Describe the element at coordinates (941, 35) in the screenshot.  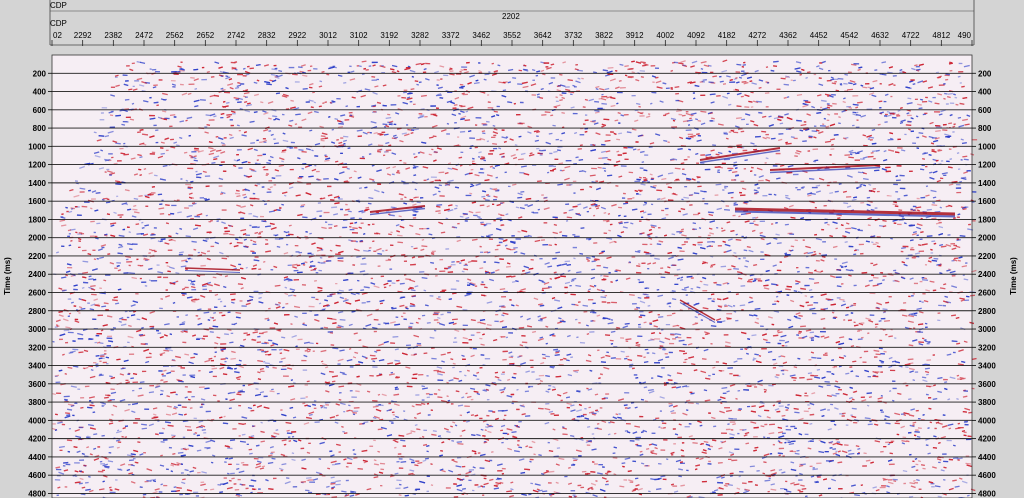
I see `x-tick-label: 4812` at that location.